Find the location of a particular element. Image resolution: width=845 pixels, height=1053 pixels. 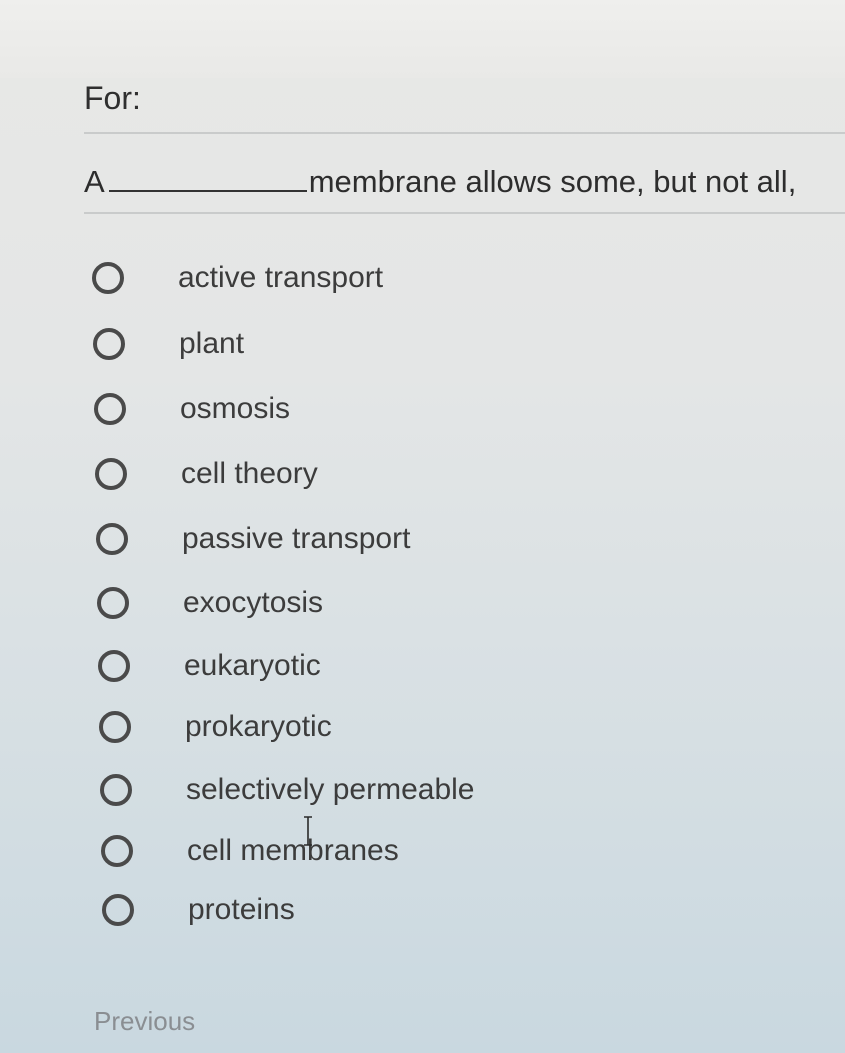

answer-blank is located at coordinates (207, 190).